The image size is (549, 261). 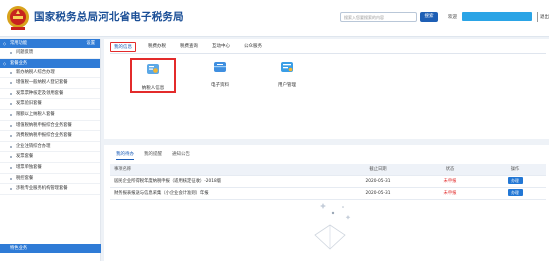 I want to click on taxpayer-info-button: 纳税人信息, so click(x=153, y=75).